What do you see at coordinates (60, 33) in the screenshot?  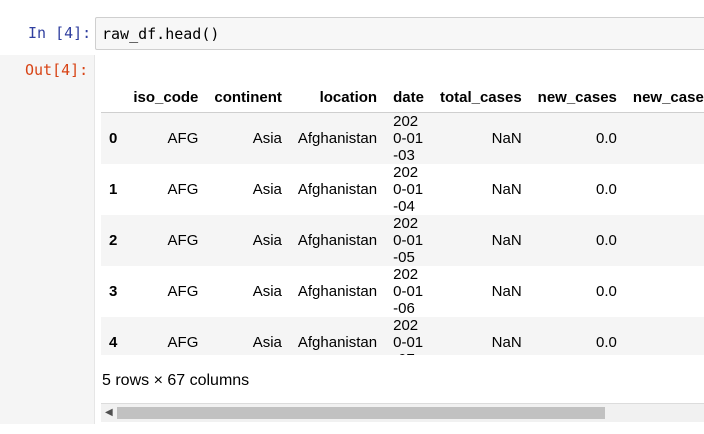 I see `input-prompt: In [4]:` at bounding box center [60, 33].